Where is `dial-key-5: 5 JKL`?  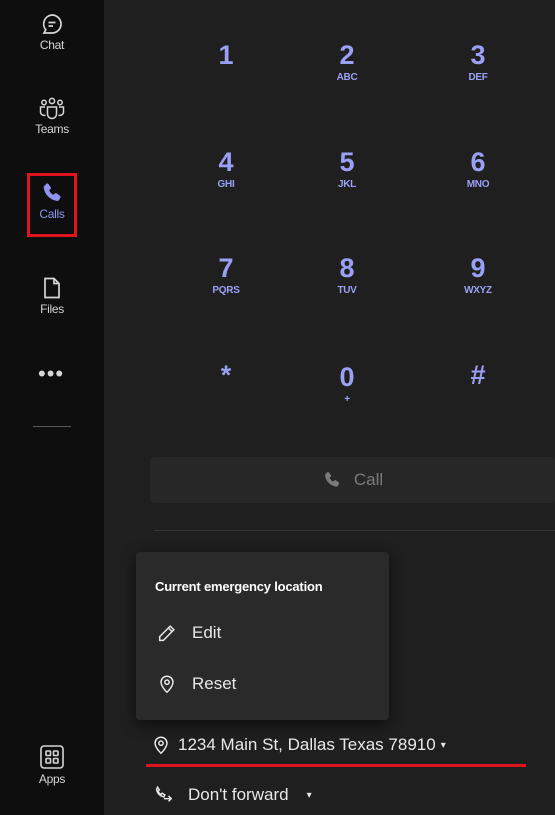 dial-key-5: 5 JKL is located at coordinates (347, 168).